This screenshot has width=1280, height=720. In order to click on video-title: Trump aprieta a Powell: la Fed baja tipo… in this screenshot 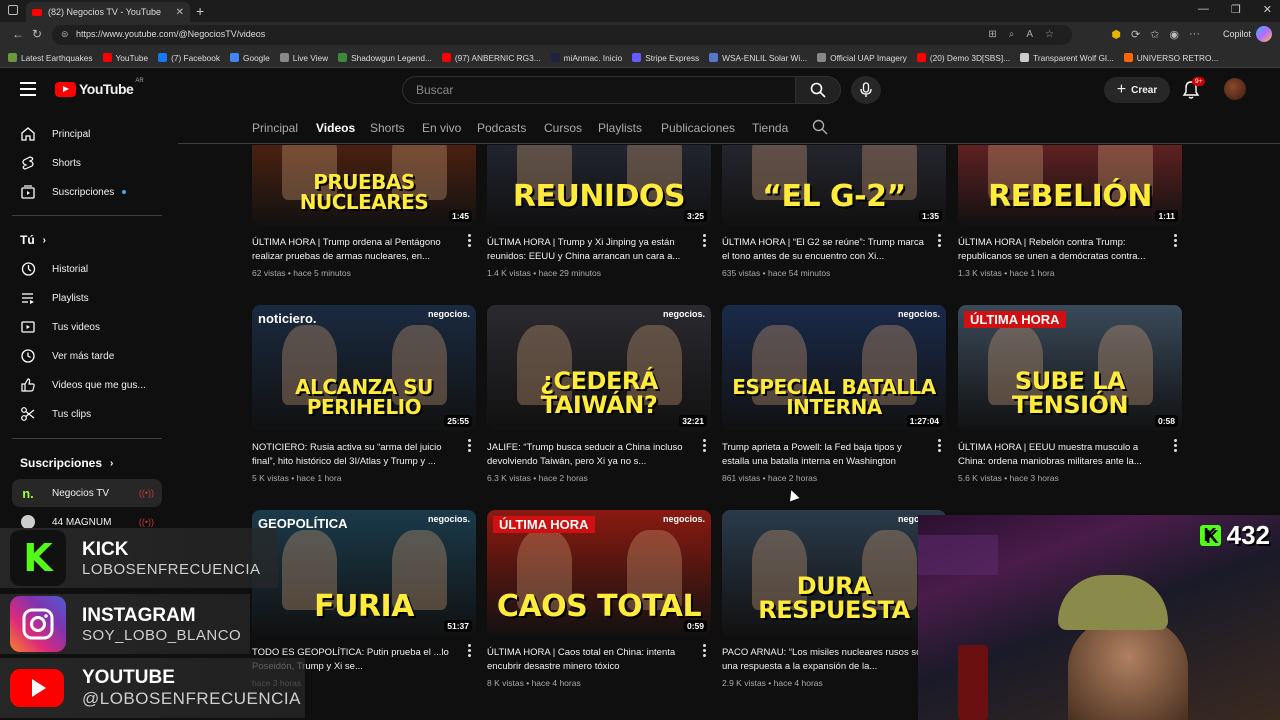, I will do `click(824, 455)`.